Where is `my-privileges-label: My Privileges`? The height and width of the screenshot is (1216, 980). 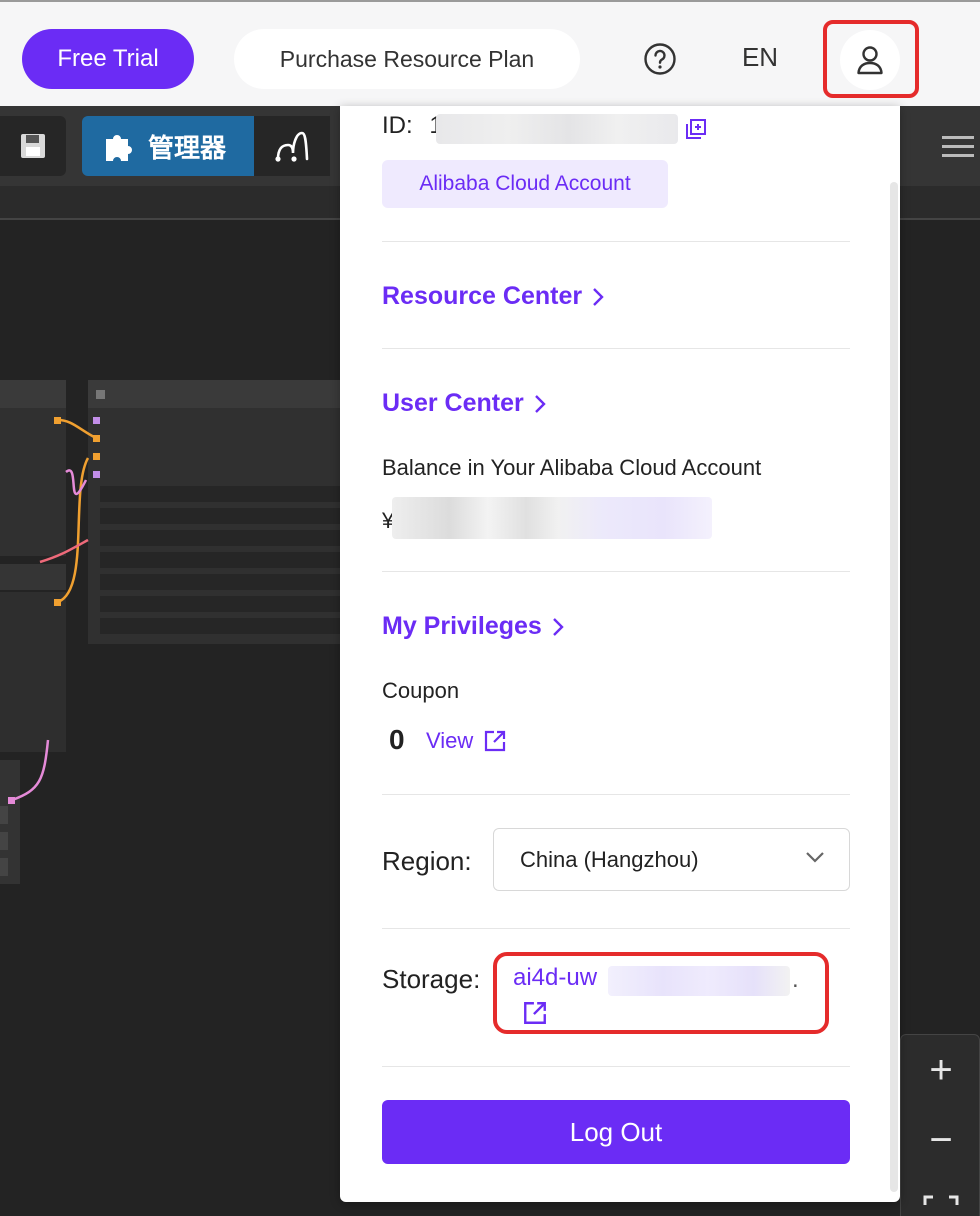
my-privileges-label: My Privileges is located at coordinates (462, 626).